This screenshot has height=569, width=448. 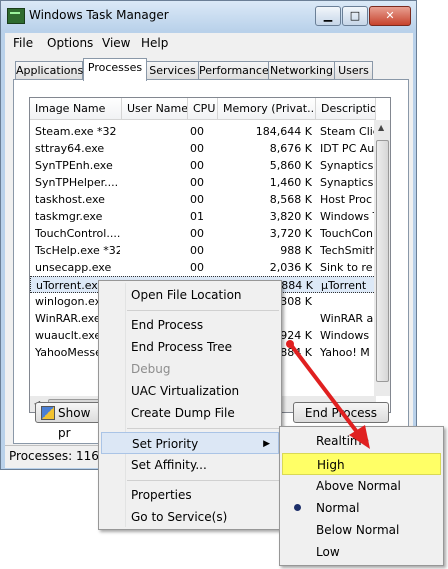 What do you see at coordinates (115, 69) in the screenshot?
I see `tab-processes: Processes` at bounding box center [115, 69].